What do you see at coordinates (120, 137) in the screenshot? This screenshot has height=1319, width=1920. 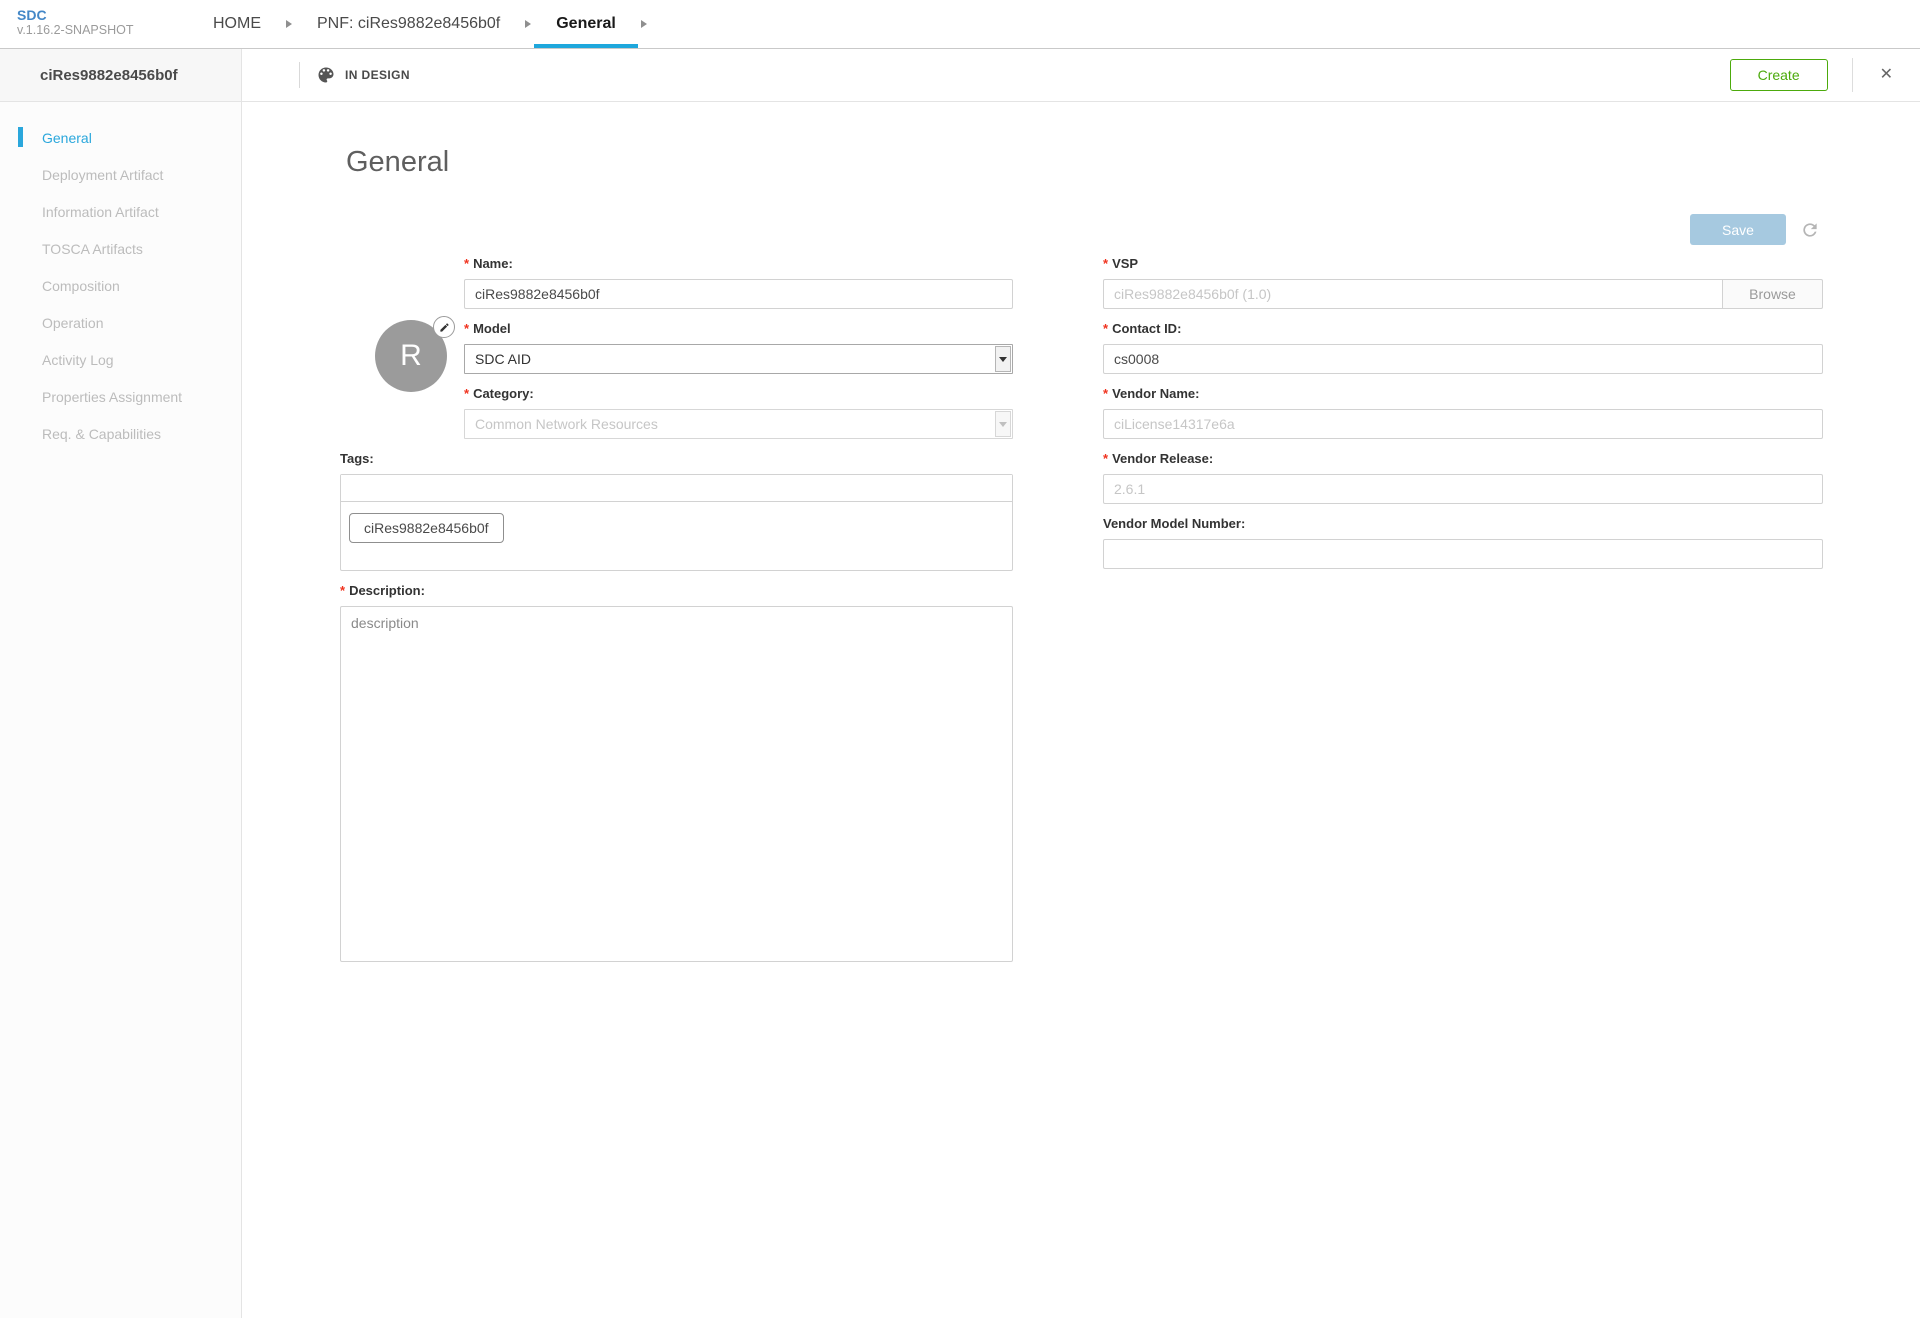 I see `sidebar-item-general: General` at bounding box center [120, 137].